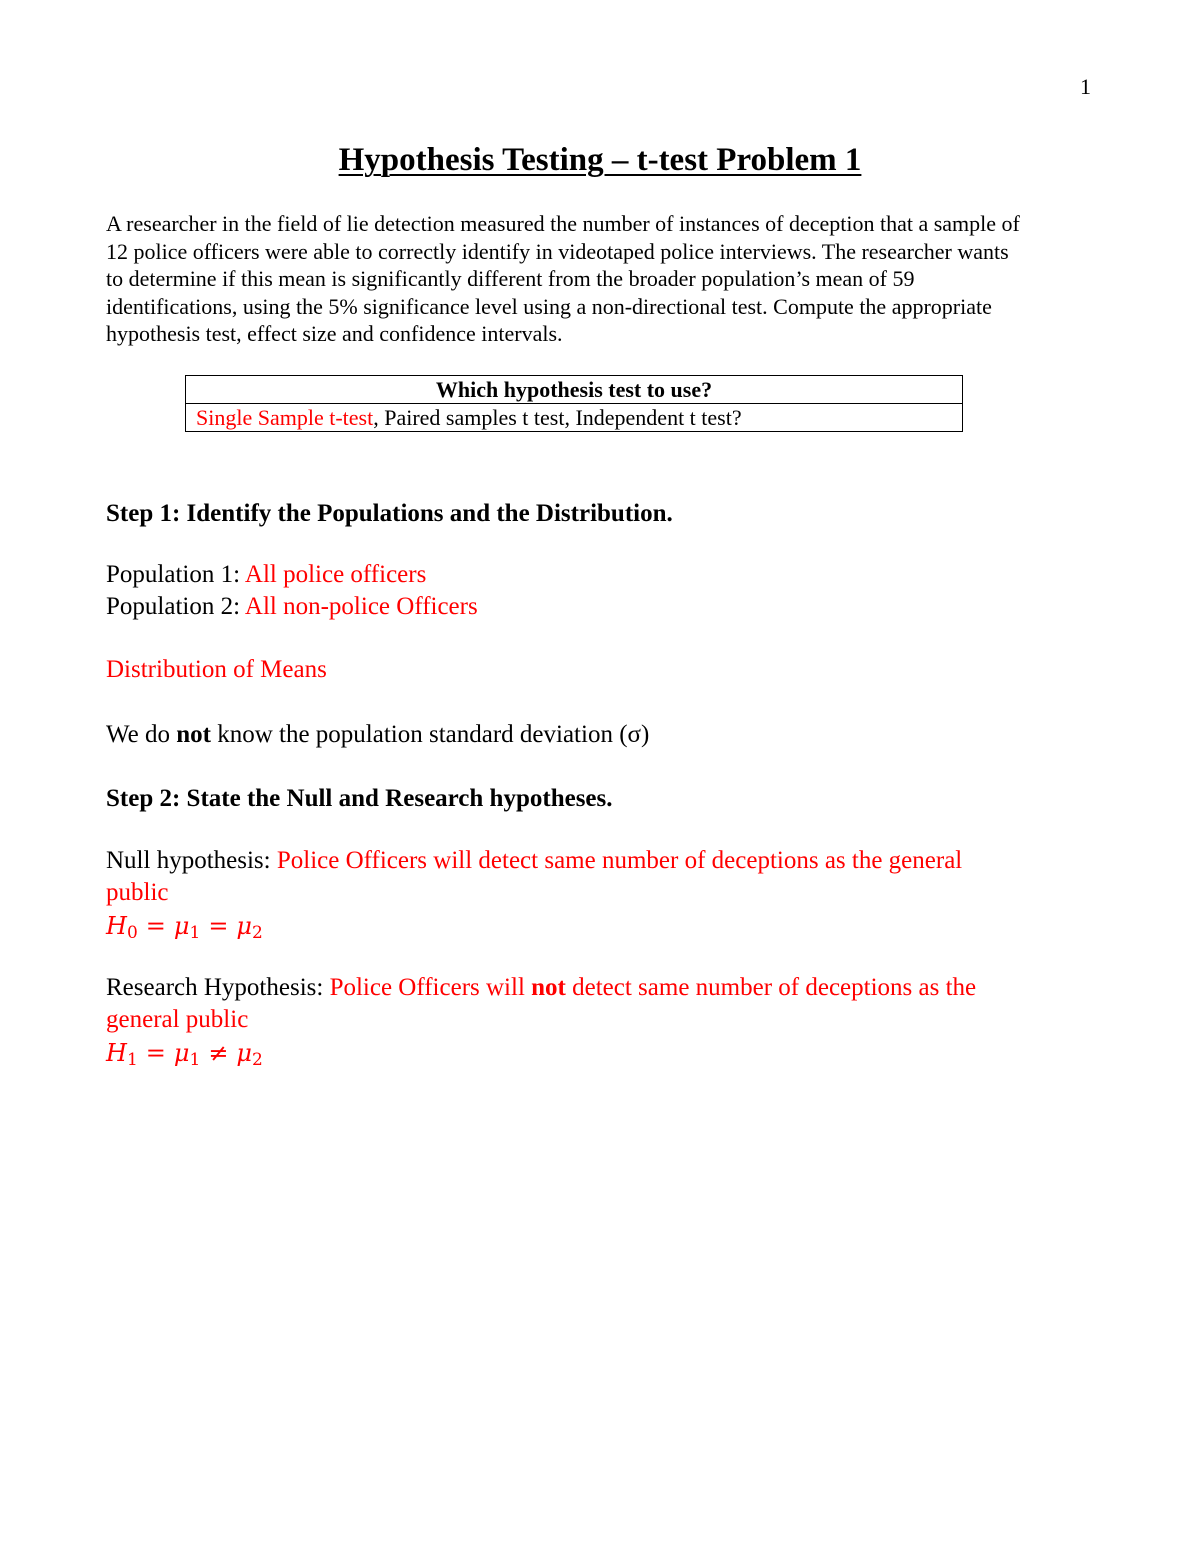  What do you see at coordinates (141, 734) in the screenshot?
I see `sigma-prefix: We do` at bounding box center [141, 734].